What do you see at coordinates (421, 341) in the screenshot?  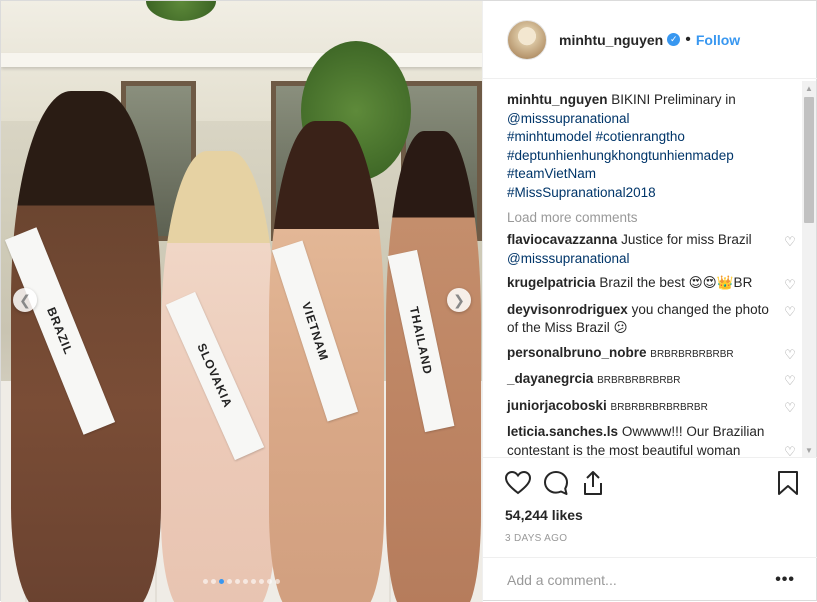 I see `sash-label: THAILAND` at bounding box center [421, 341].